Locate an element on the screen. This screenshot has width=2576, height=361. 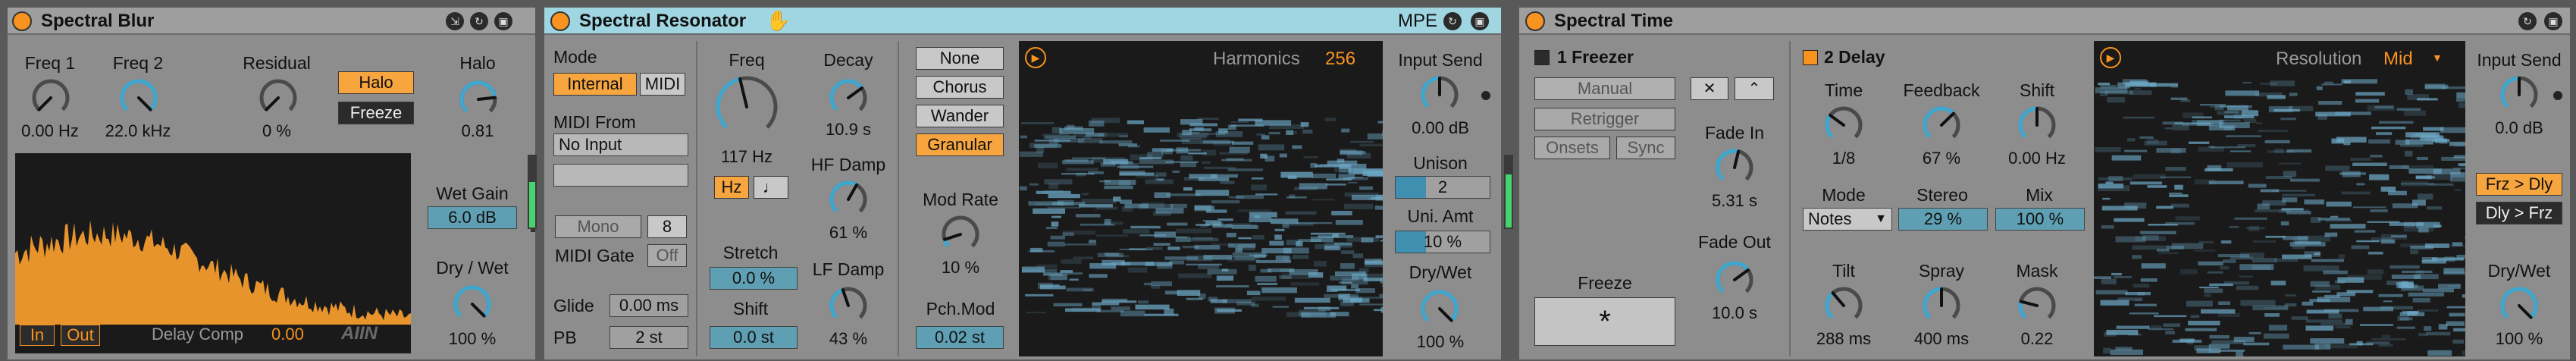
blur-wet-gain-value: 6.0 dB is located at coordinates (472, 217).